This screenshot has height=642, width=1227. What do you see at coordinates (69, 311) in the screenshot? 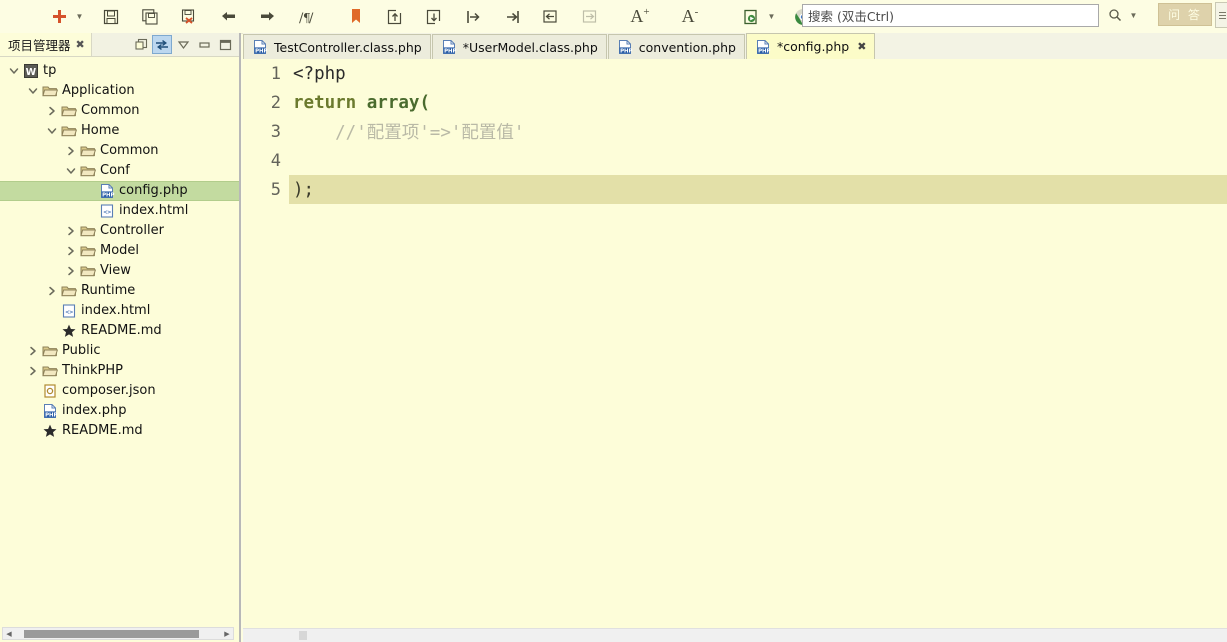
I see `html-file-icon: <>` at bounding box center [69, 311].